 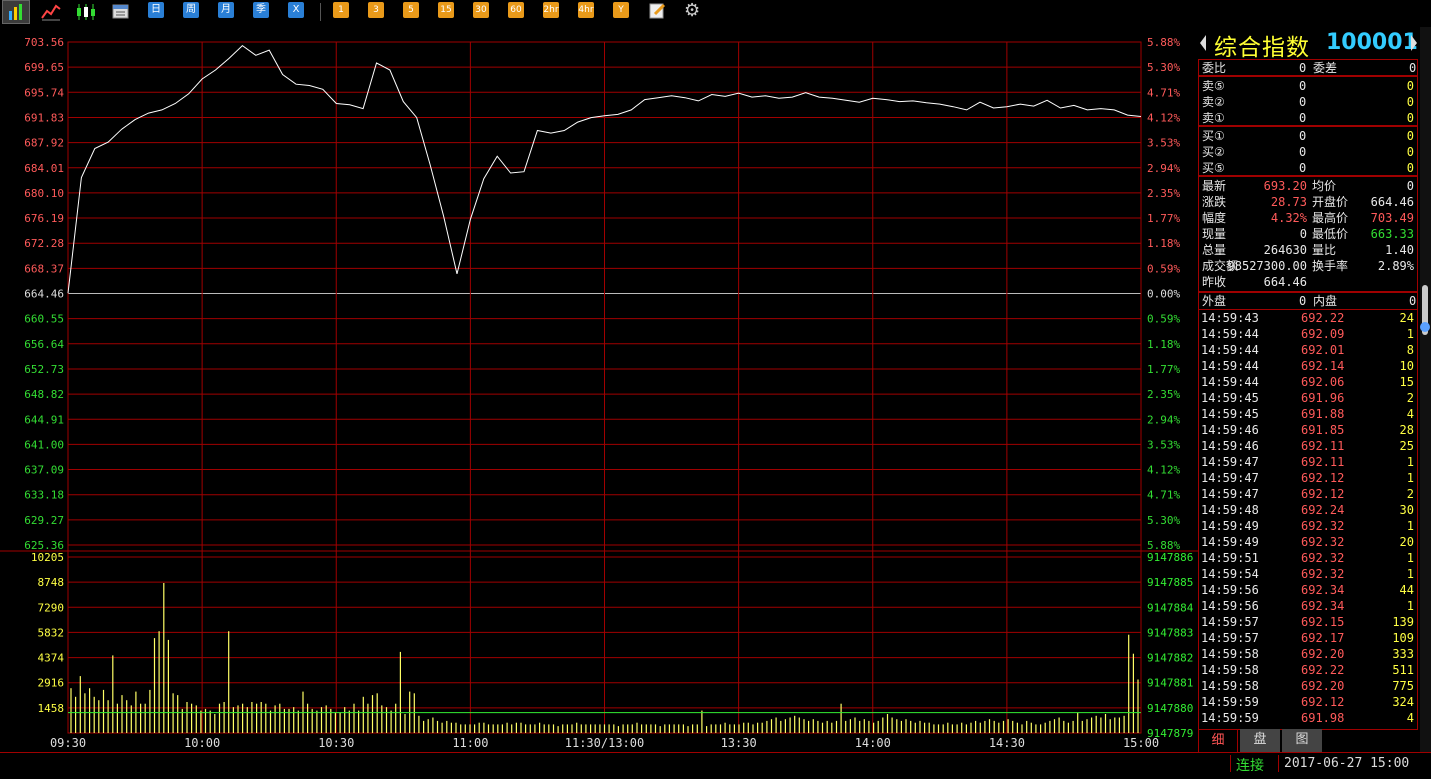 I want to click on tick-volume: 30, so click(x=1406, y=510).